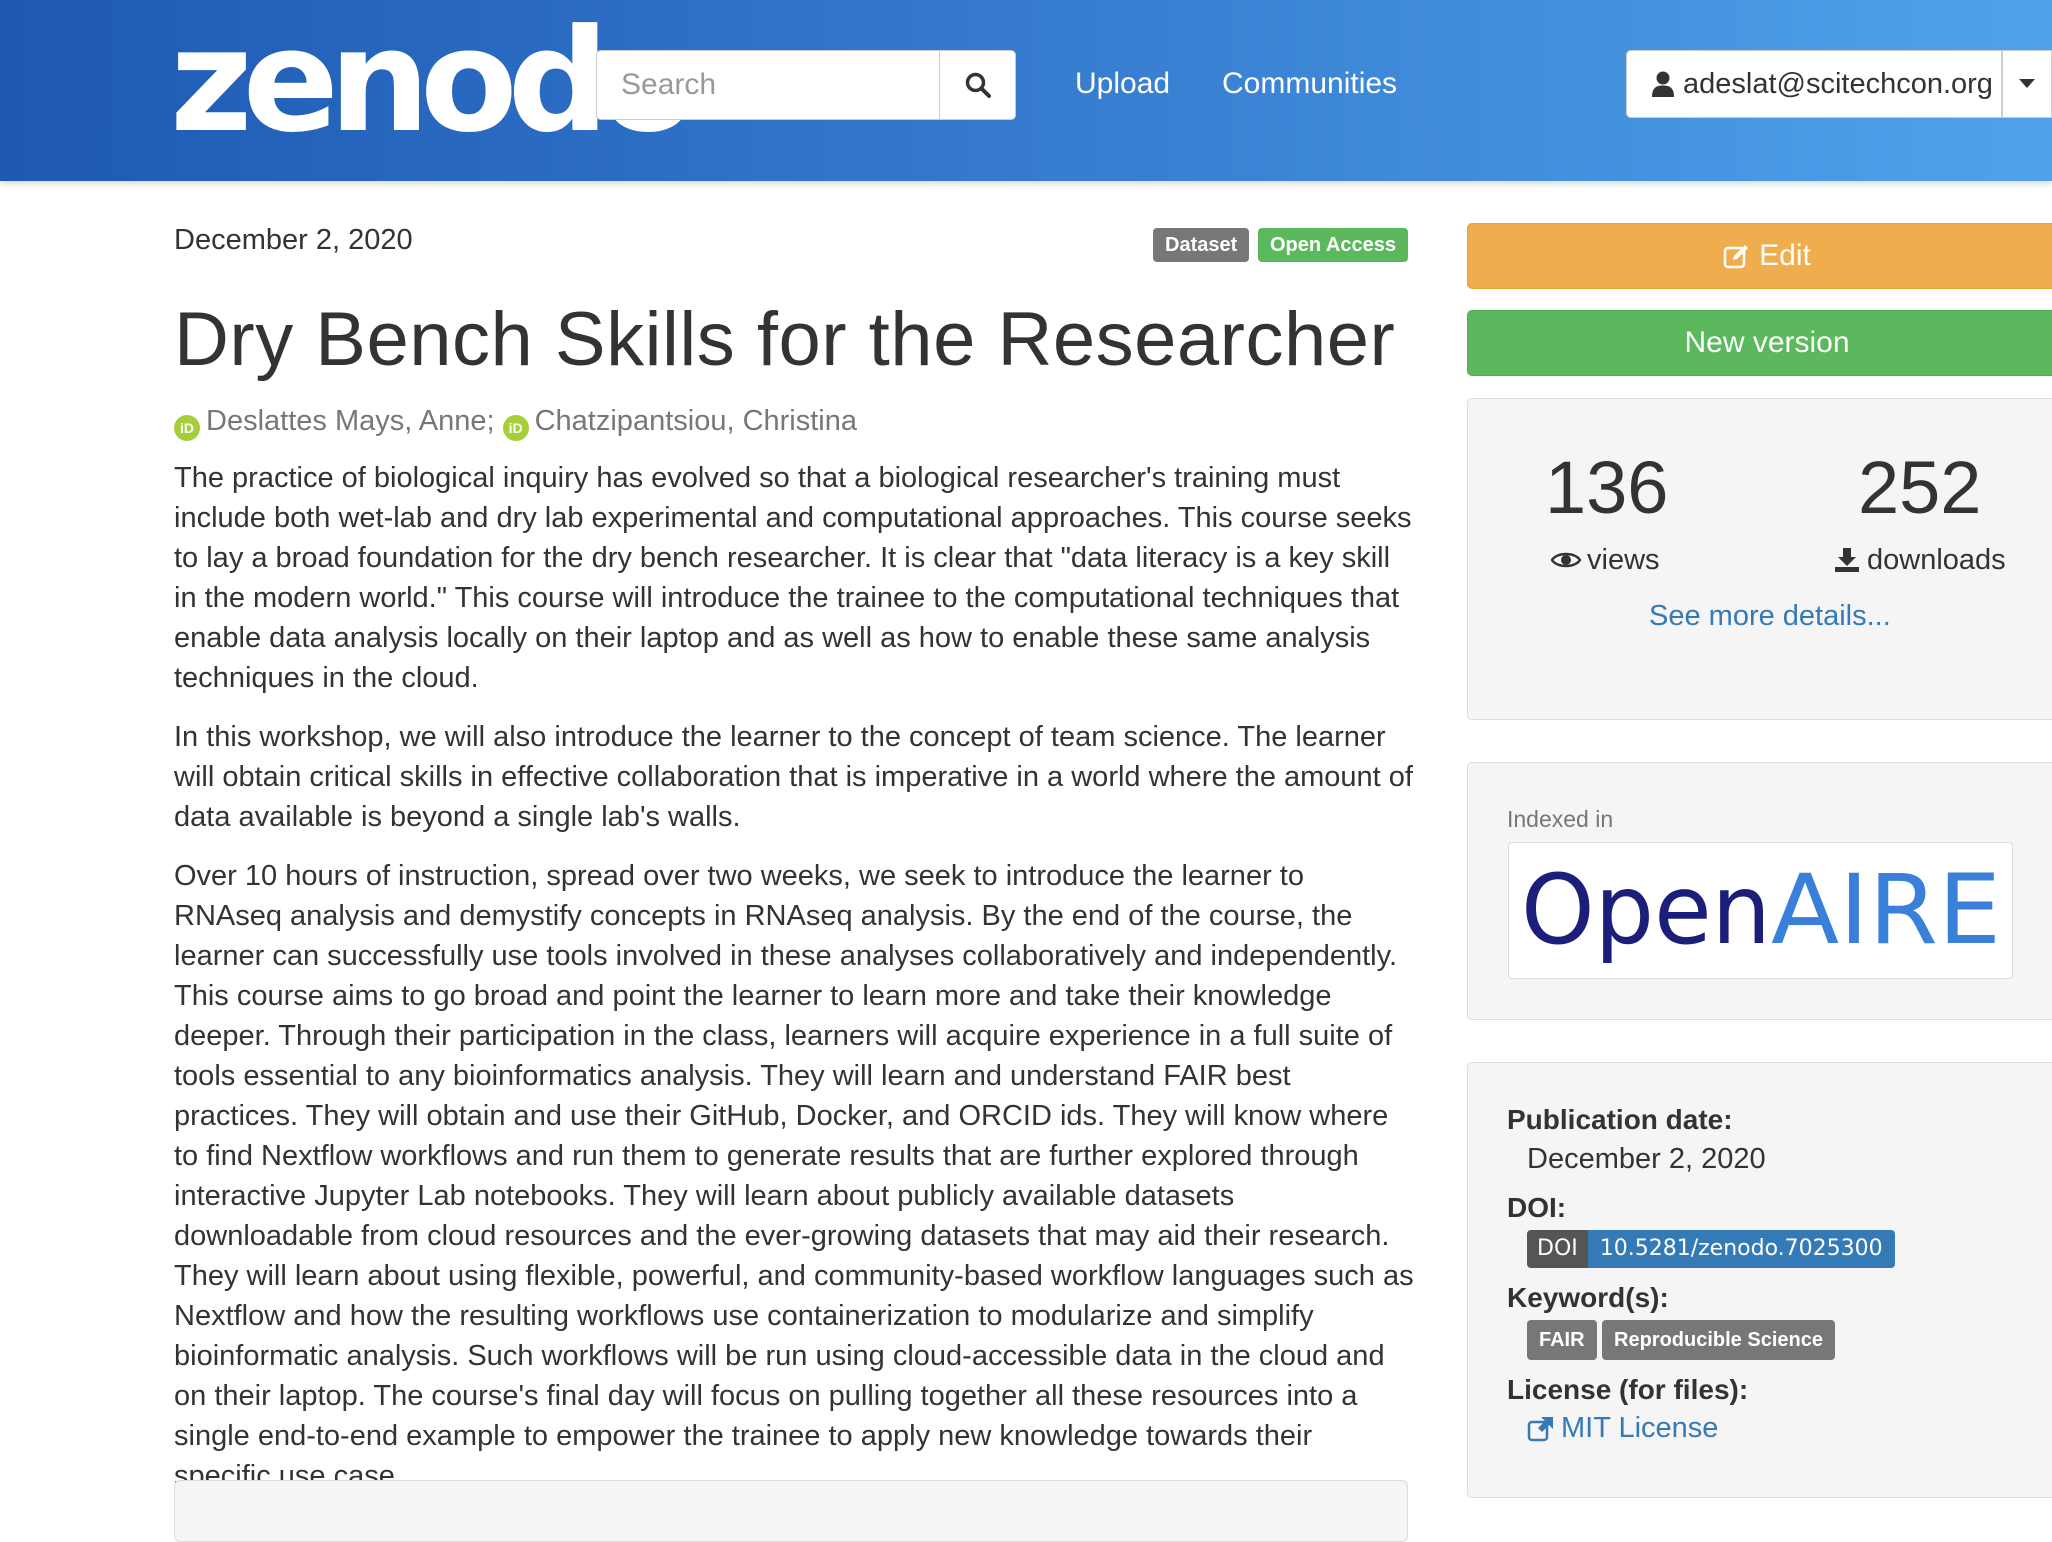 This screenshot has width=2052, height=1542. I want to click on record-title: Dry Bench Skills for the Researcher, so click(785, 339).